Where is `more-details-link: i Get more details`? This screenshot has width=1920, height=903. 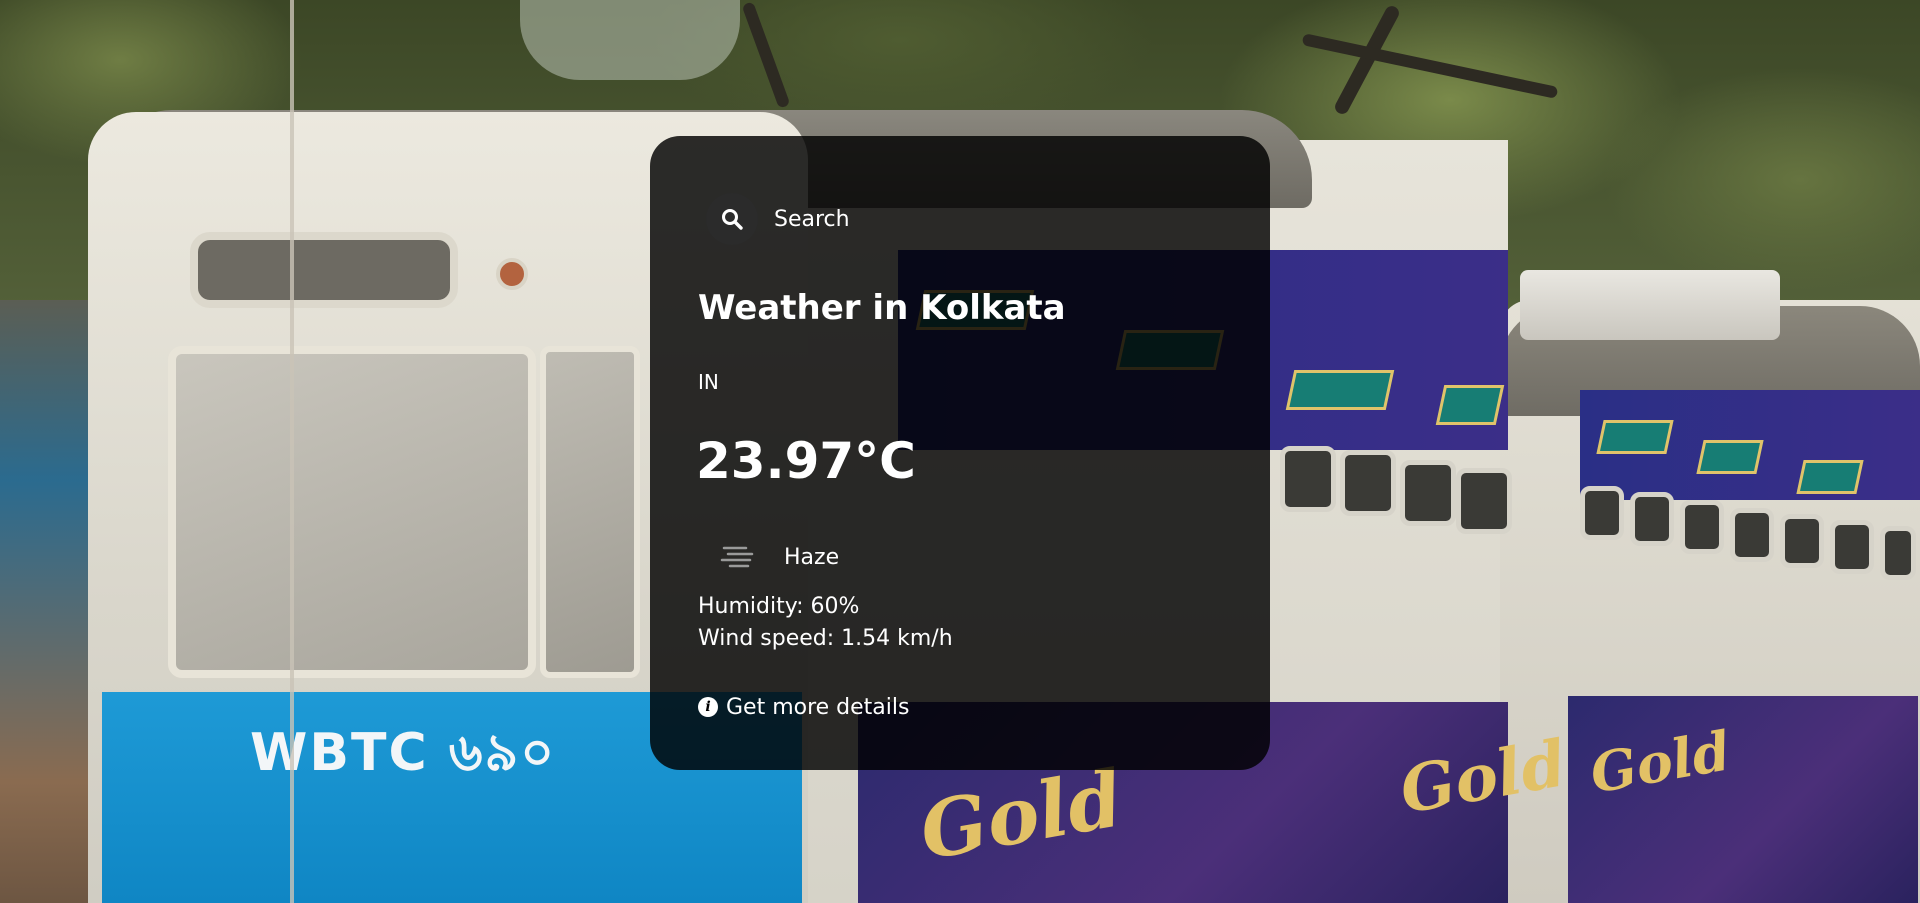 more-details-link: i Get more details is located at coordinates (803, 707).